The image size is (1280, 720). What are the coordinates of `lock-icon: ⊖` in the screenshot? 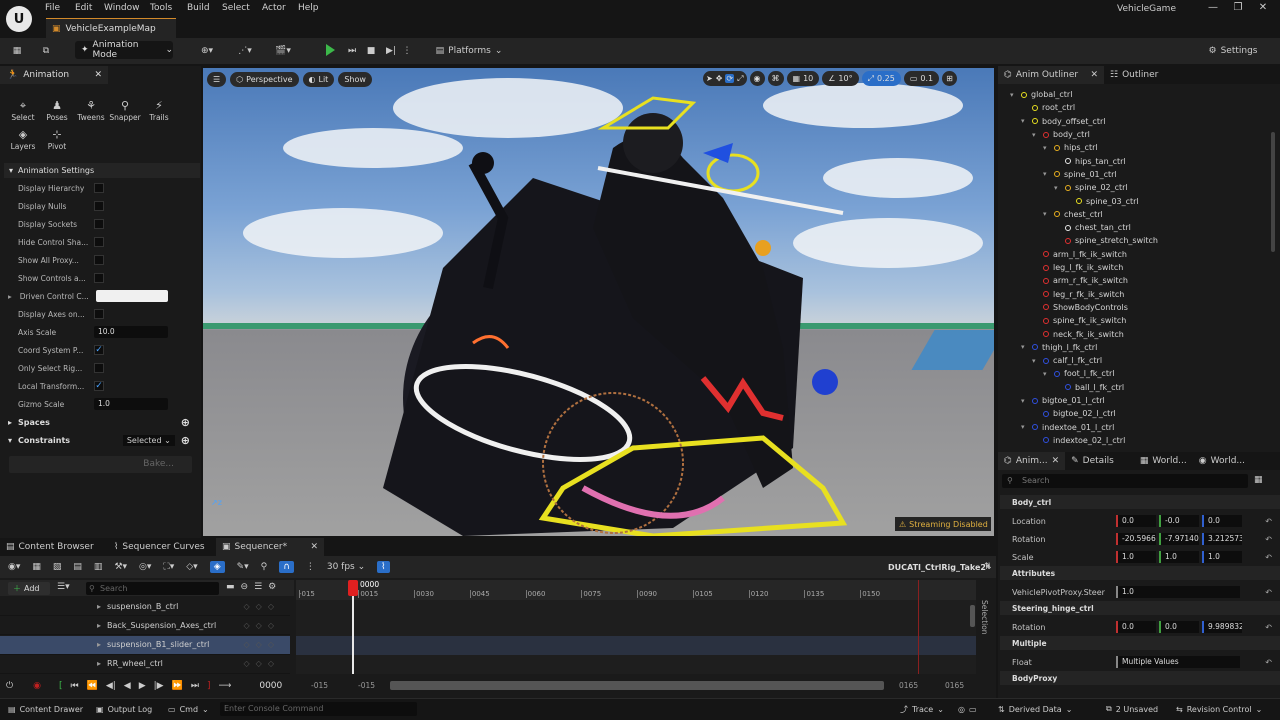 It's located at (245, 587).